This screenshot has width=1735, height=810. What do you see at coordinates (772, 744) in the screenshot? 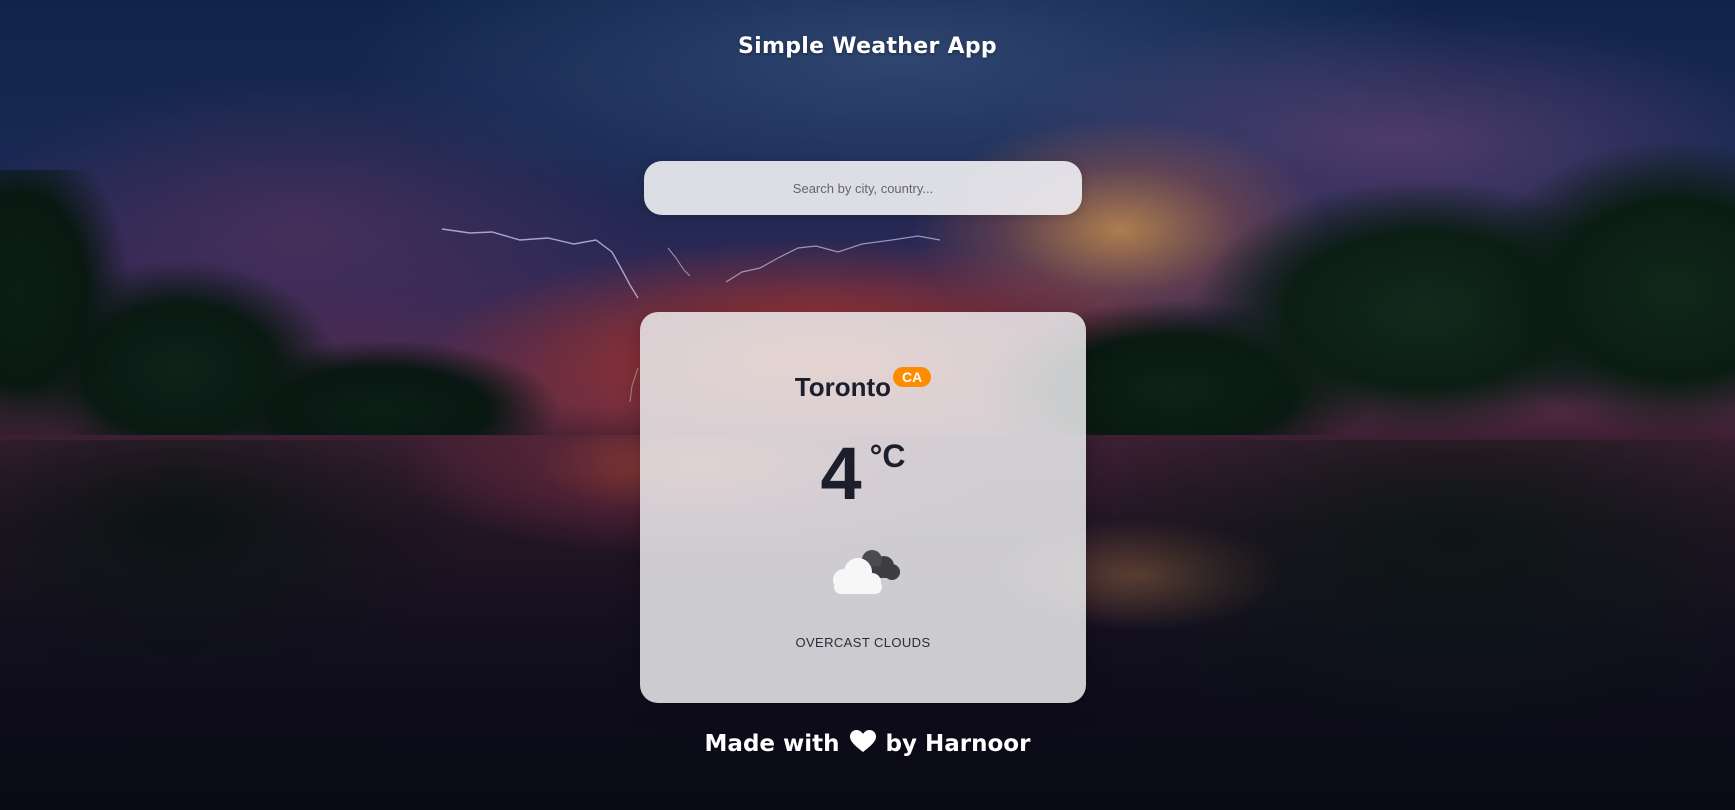
I see `footer-prefix: Made with` at bounding box center [772, 744].